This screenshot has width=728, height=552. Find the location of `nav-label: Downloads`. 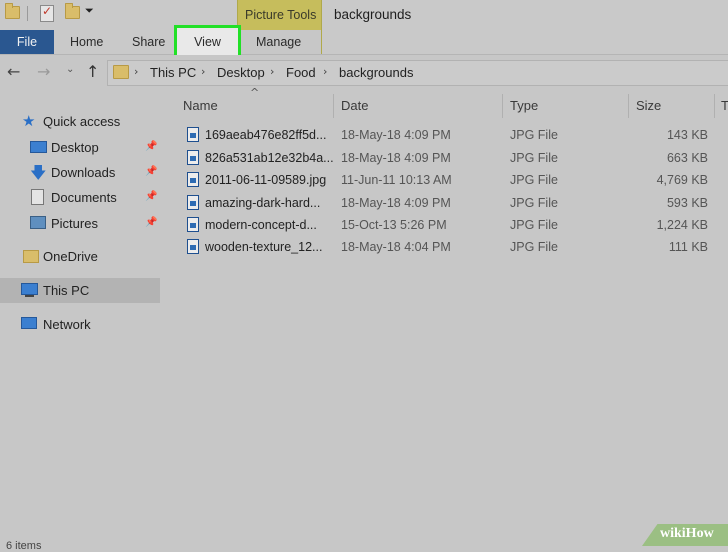

nav-label: Downloads is located at coordinates (83, 172).